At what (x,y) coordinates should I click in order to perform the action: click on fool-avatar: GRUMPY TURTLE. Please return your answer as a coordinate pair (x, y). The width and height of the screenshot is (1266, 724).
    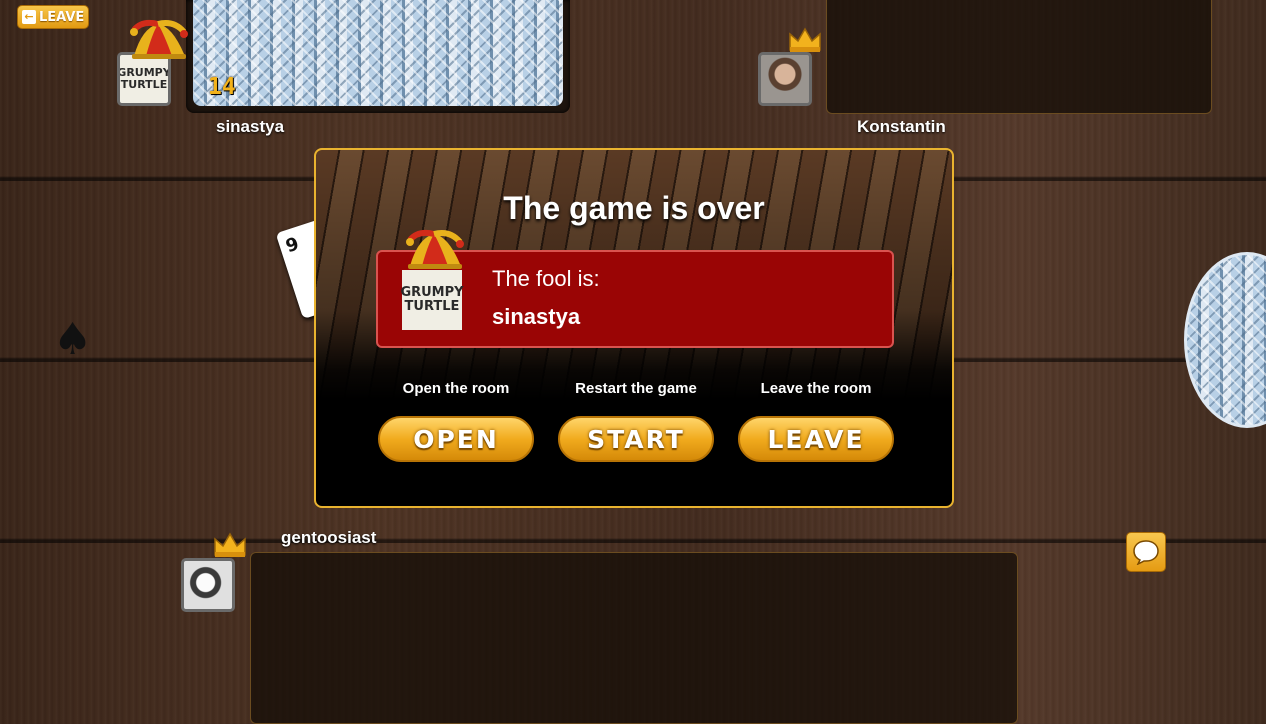
    Looking at the image, I should click on (432, 300).